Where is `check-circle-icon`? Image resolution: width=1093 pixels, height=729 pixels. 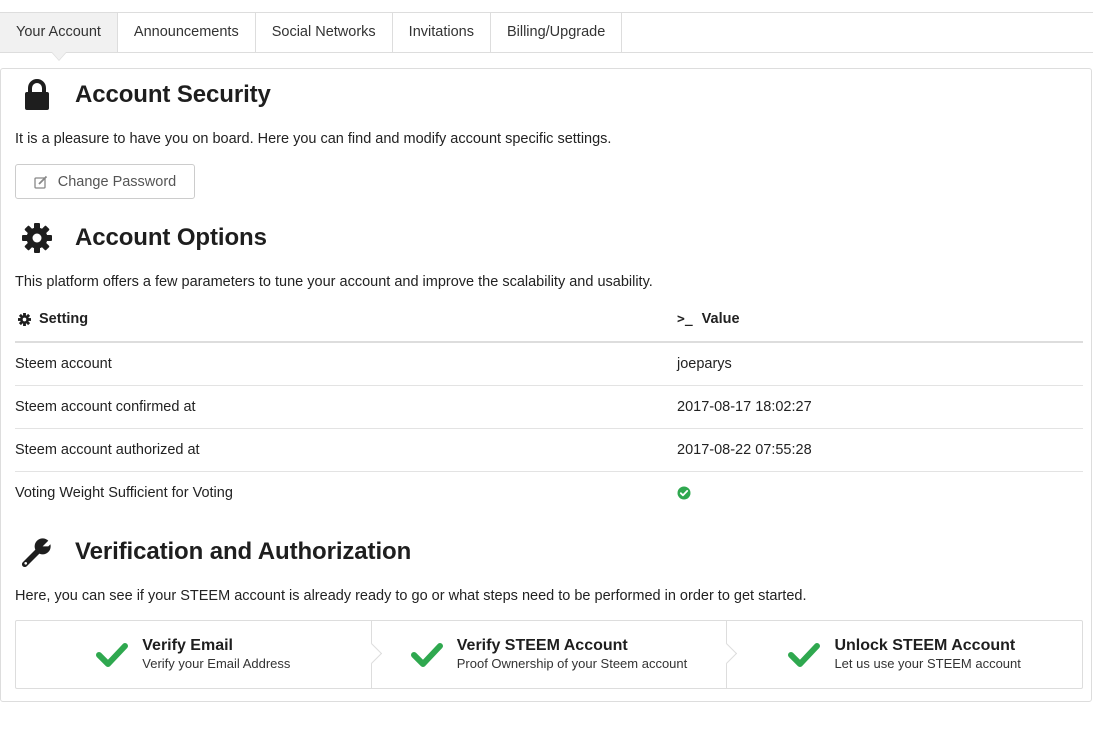 check-circle-icon is located at coordinates (684, 493).